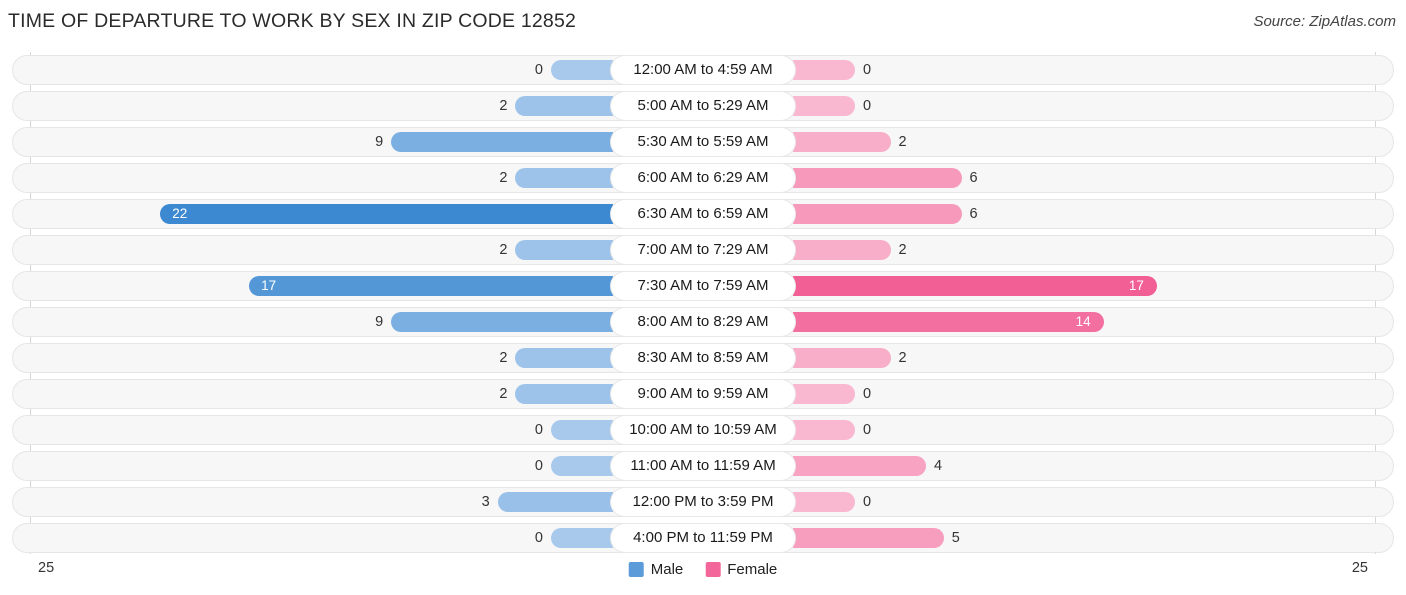 The image size is (1406, 595). I want to click on chart-footer: 25 25 Male Female, so click(703, 575).